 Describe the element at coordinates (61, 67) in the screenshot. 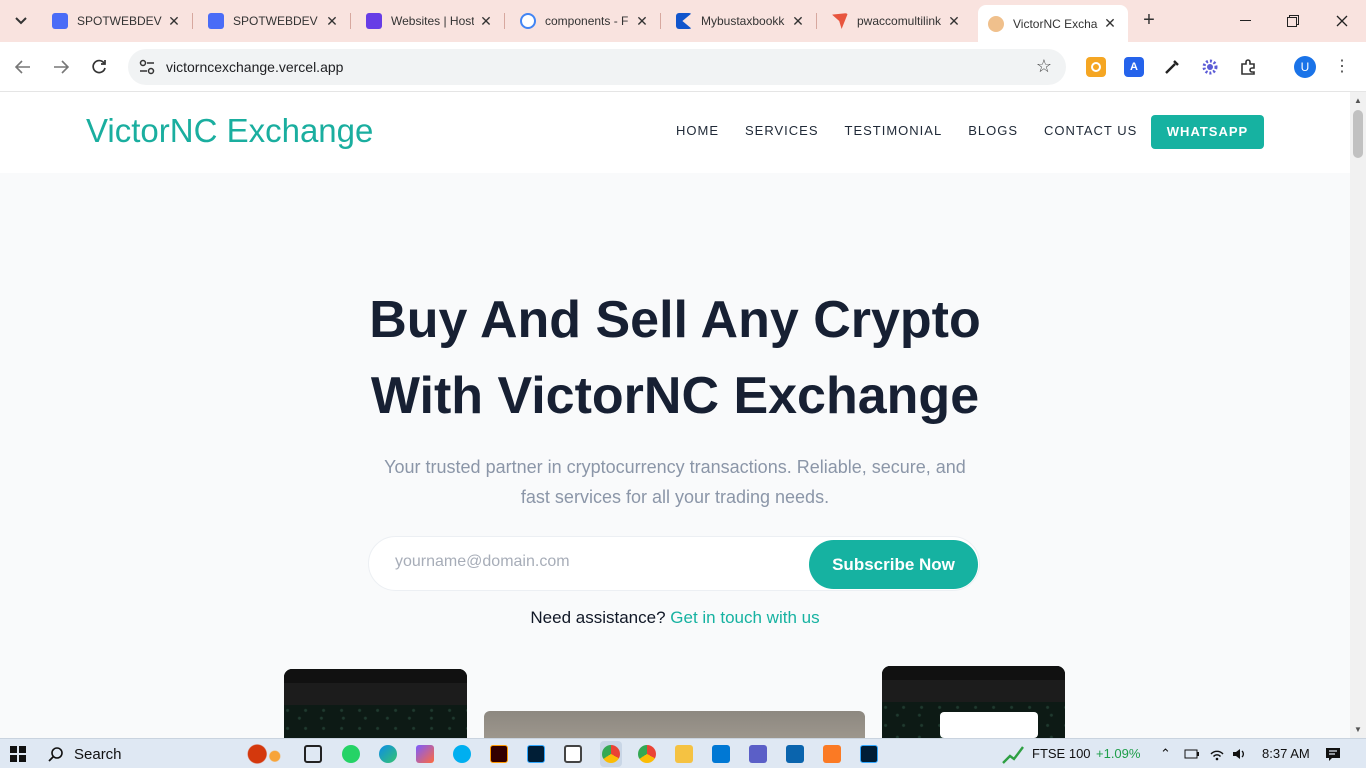

I see `forward-button` at that location.